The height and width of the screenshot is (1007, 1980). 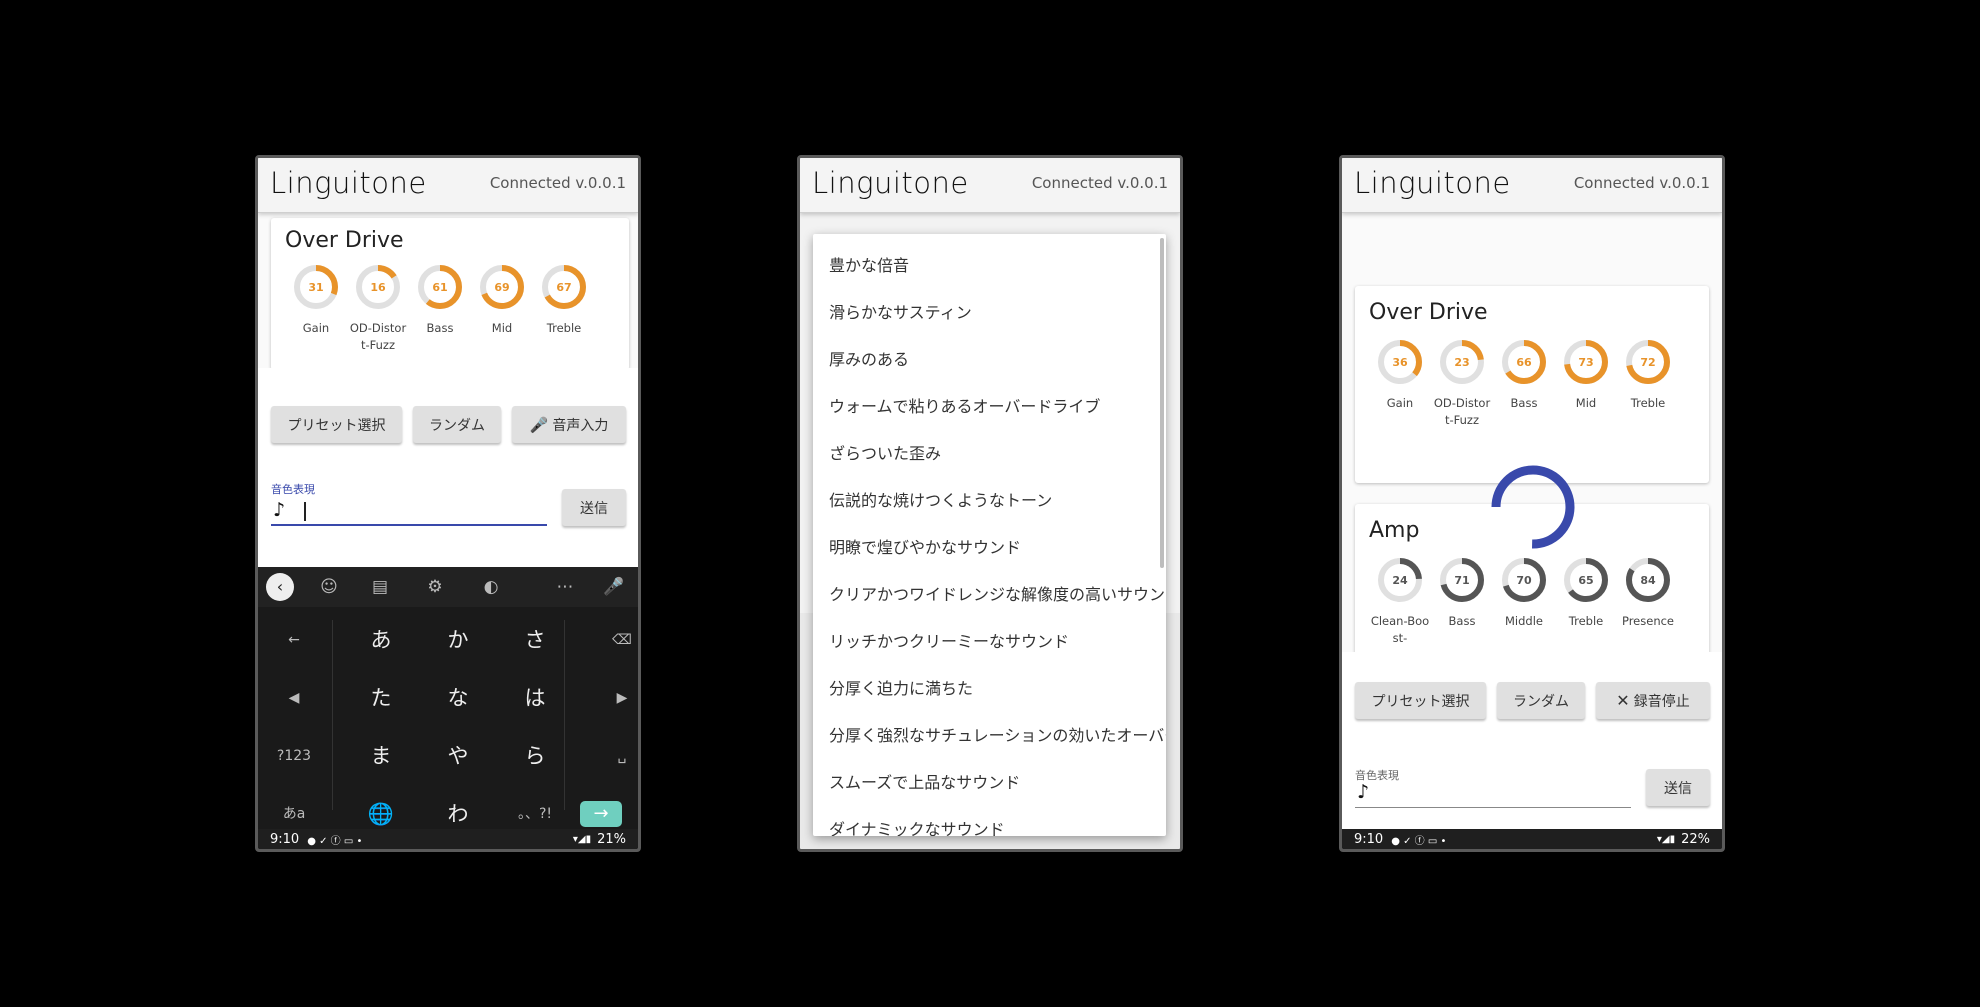 I want to click on knob-dial: 72, so click(x=1648, y=362).